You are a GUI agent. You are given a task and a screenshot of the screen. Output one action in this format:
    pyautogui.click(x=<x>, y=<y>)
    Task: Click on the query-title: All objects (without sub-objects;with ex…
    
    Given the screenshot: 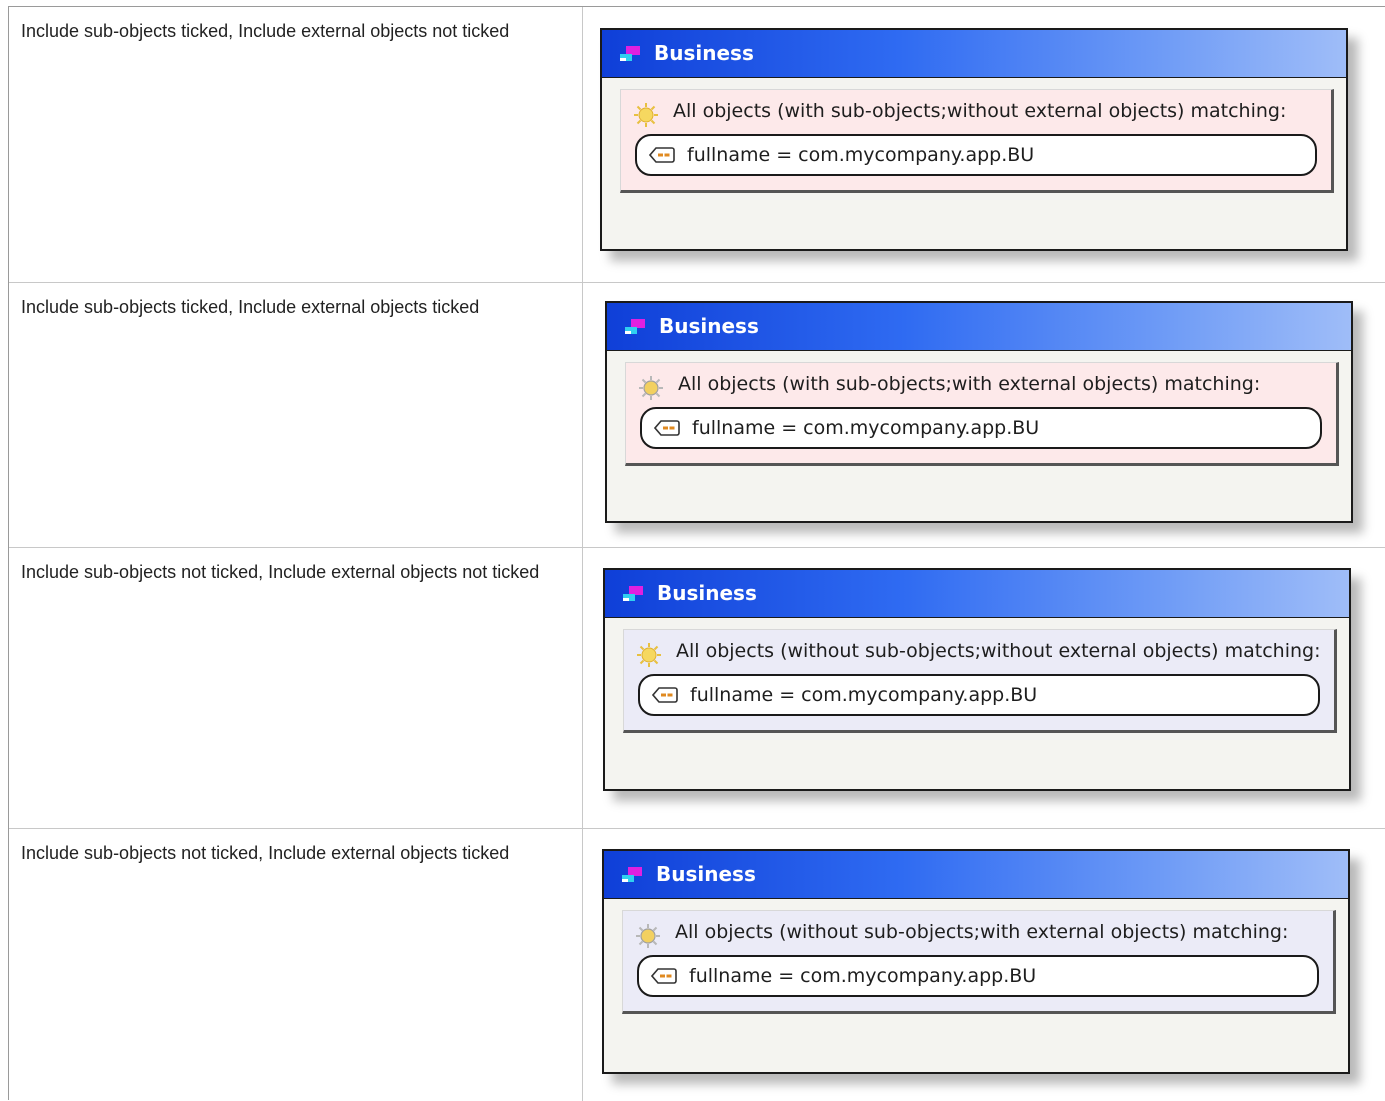 What is the action you would take?
    pyautogui.click(x=982, y=932)
    